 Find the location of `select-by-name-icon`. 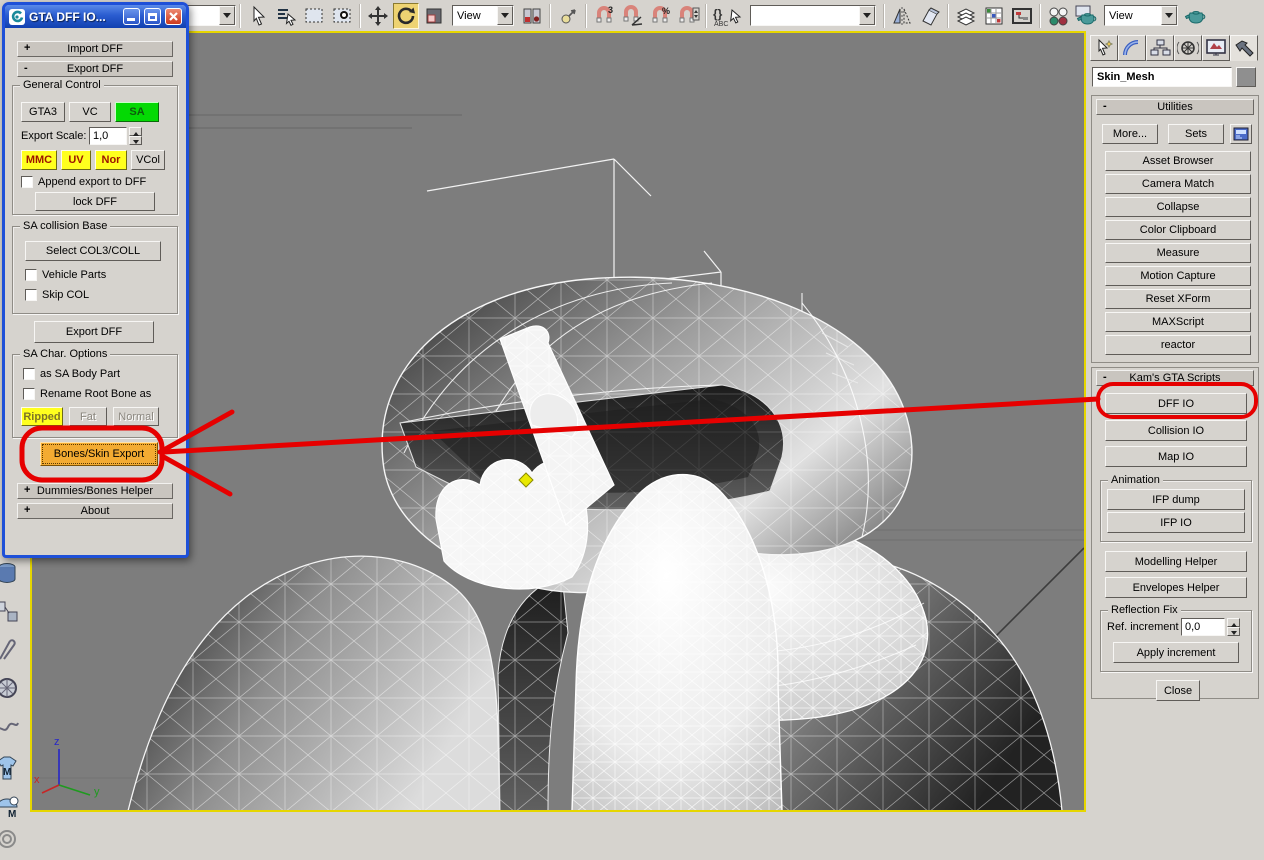

select-by-name-icon is located at coordinates (286, 16).